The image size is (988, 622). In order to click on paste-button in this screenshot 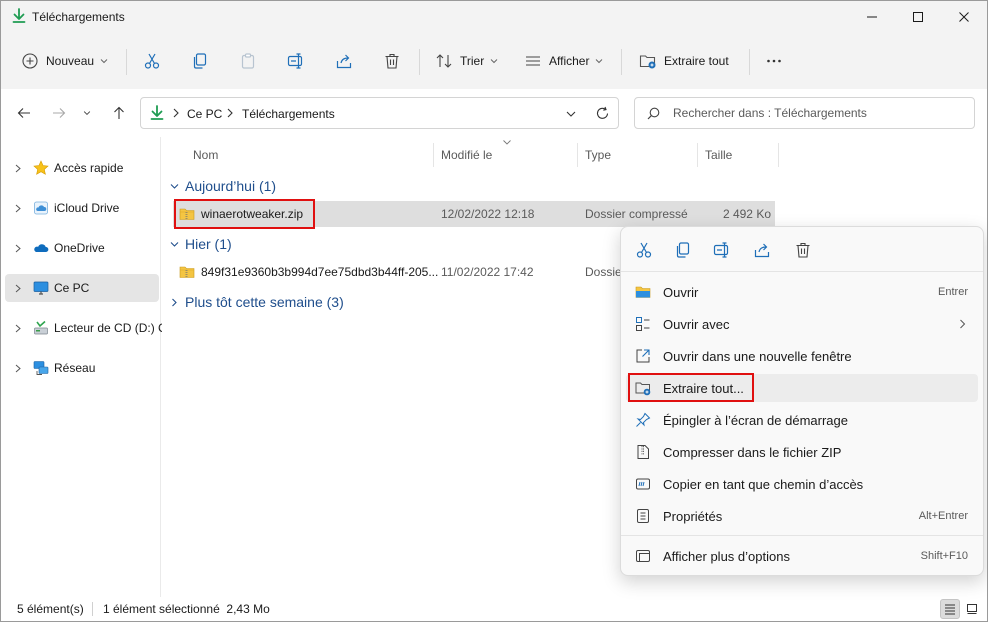, I will do `click(248, 61)`.